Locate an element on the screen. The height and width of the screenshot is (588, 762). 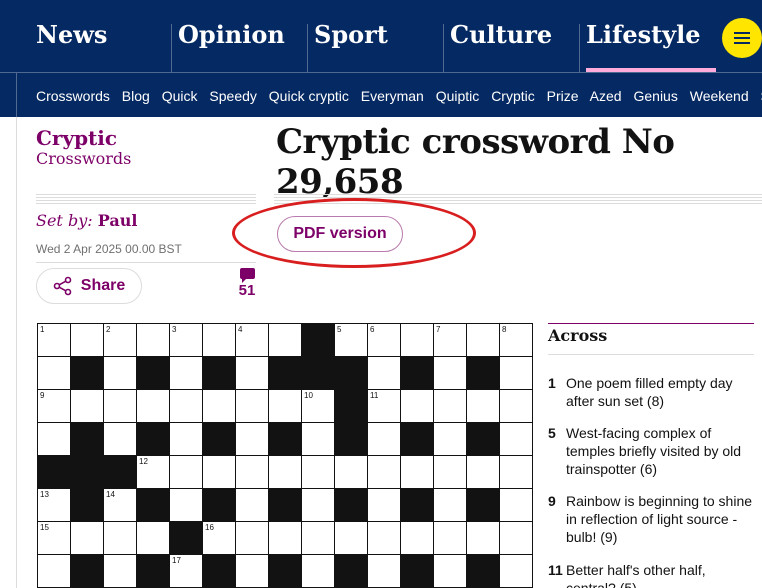
nav-pillar-culture: Culture is located at coordinates (498, 36).